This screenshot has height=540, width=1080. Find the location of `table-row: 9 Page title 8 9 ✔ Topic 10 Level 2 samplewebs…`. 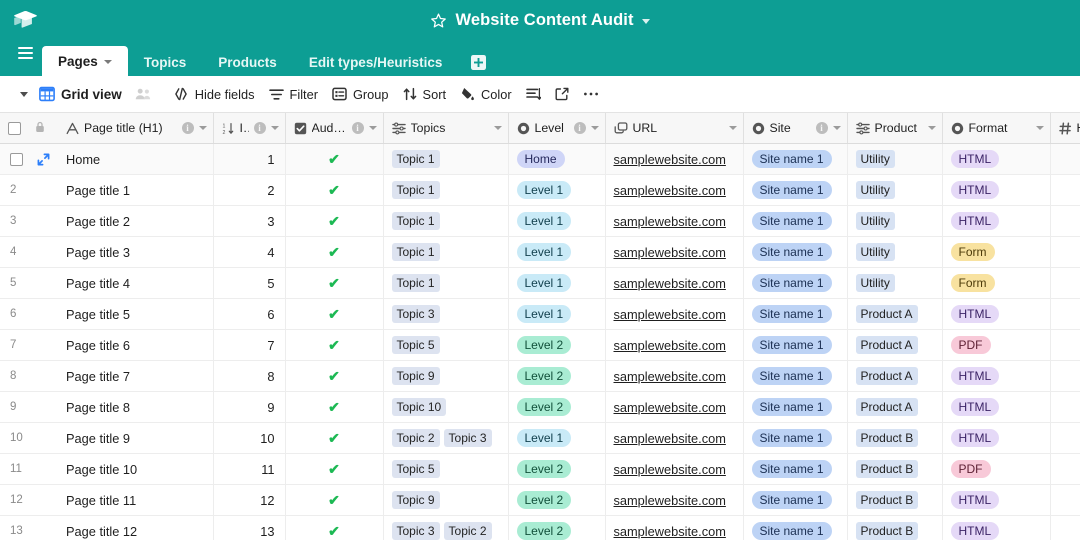

table-row: 9 Page title 8 9 ✔ Topic 10 Level 2 samplewebs… is located at coordinates (540, 407).